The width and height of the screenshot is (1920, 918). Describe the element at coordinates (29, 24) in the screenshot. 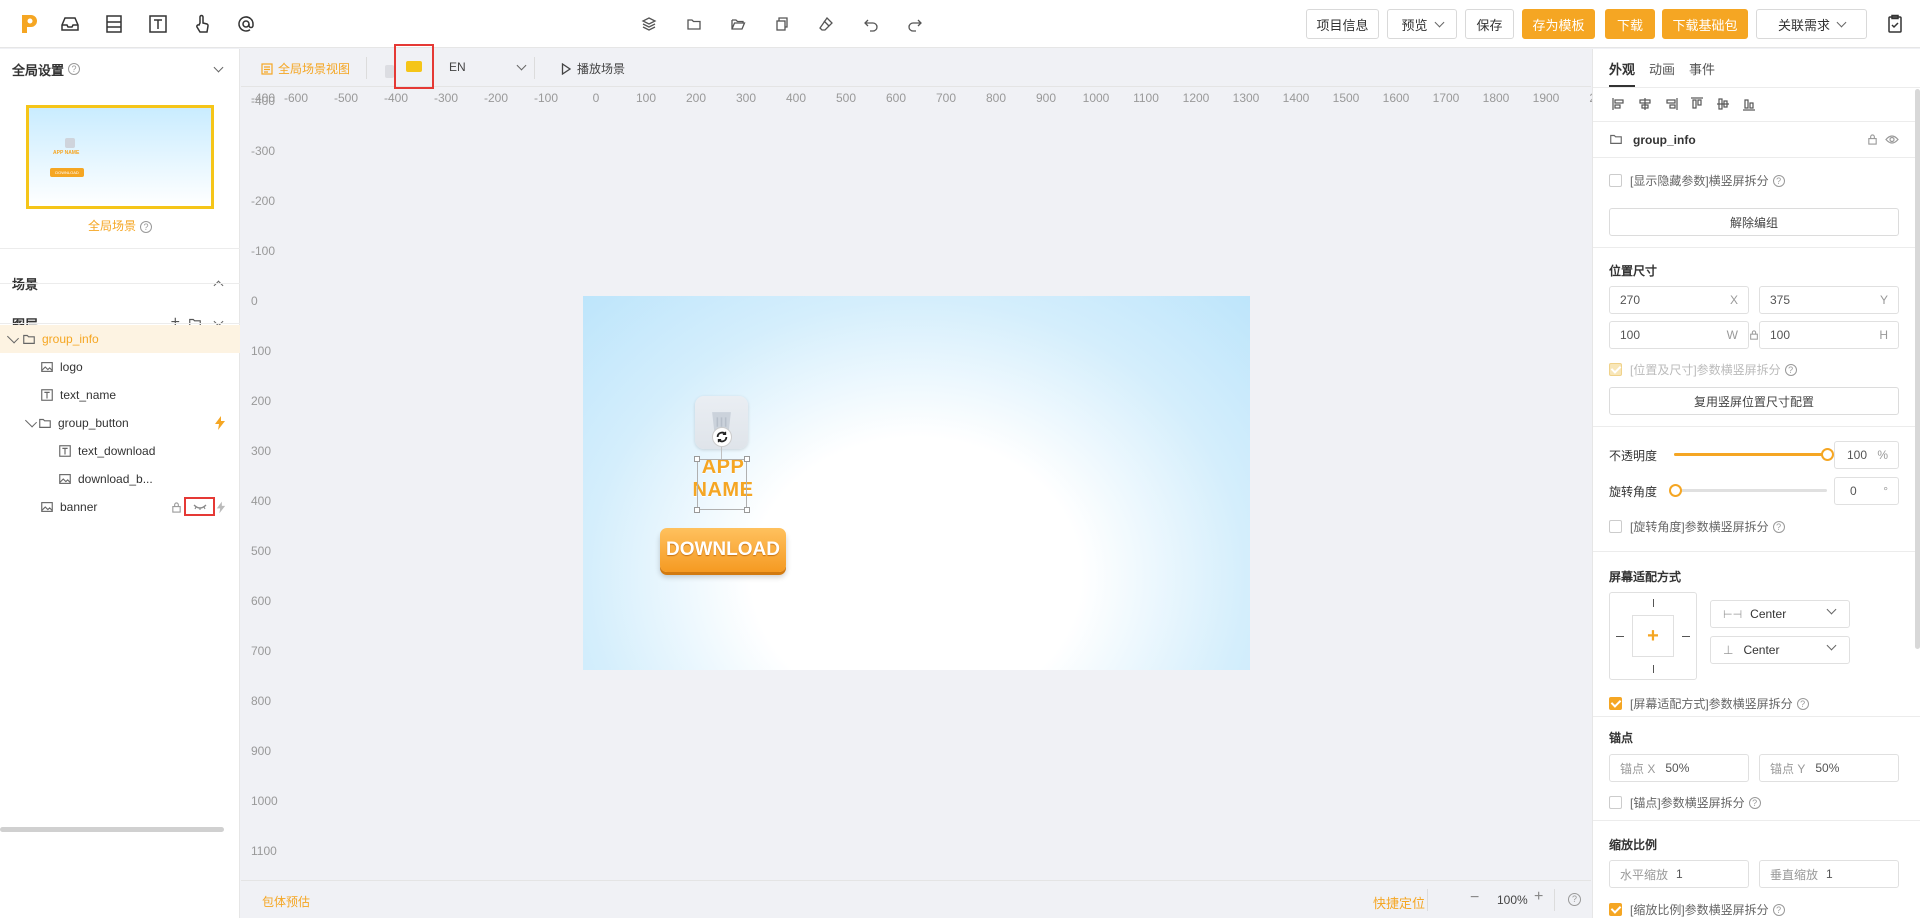

I see `app-logo-icon` at that location.